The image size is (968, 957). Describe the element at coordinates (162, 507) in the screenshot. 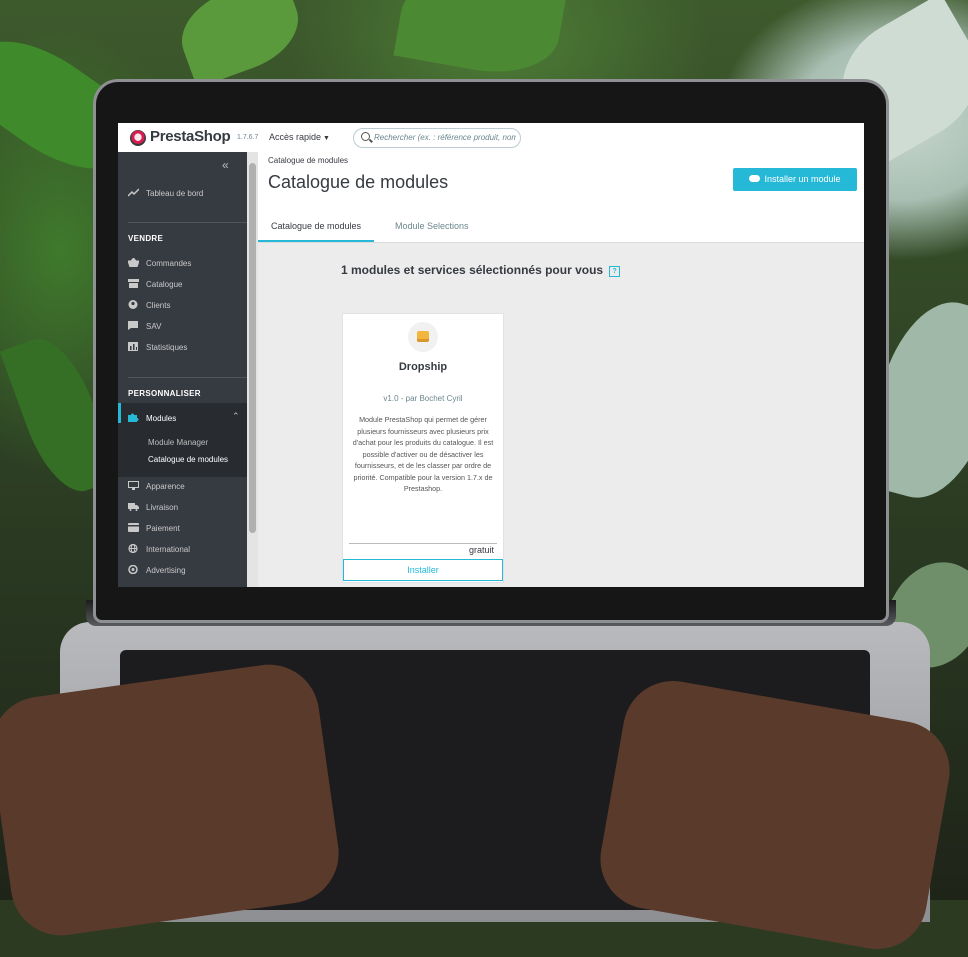

I see `sidebar-item-label: Livraison` at that location.